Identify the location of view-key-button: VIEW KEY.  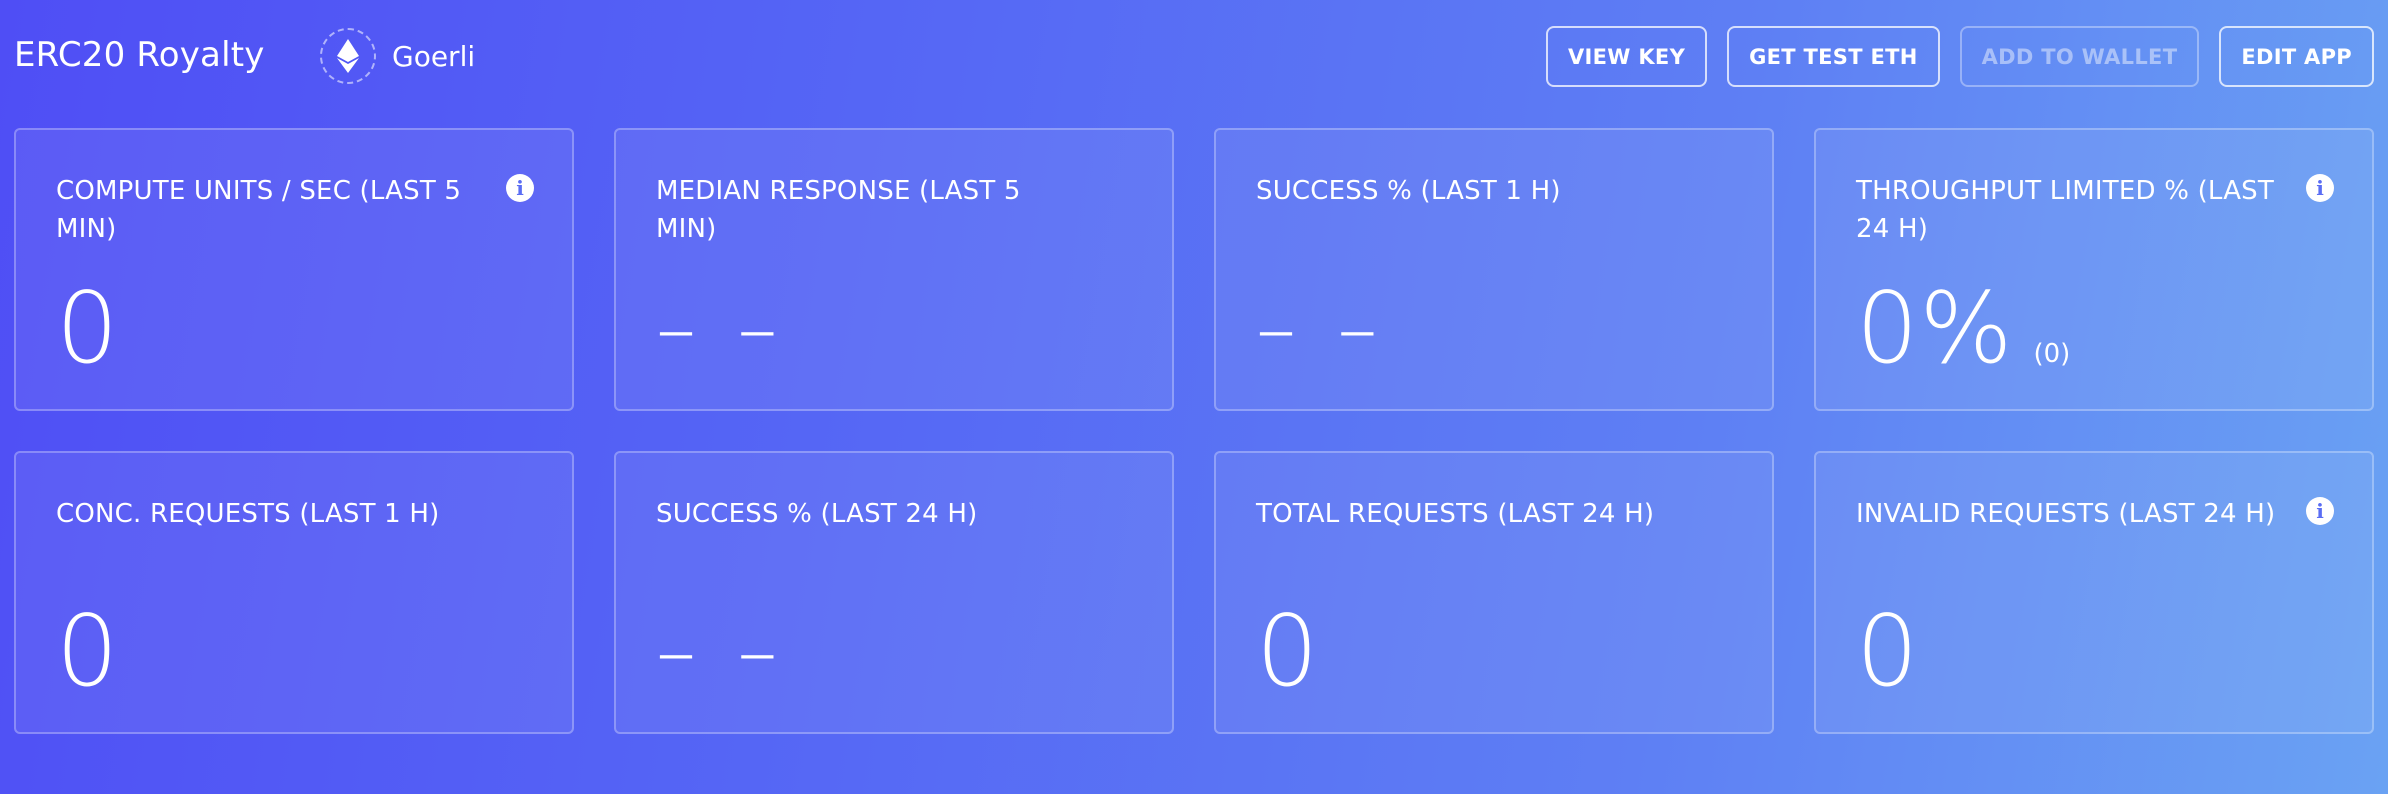
(1626, 56).